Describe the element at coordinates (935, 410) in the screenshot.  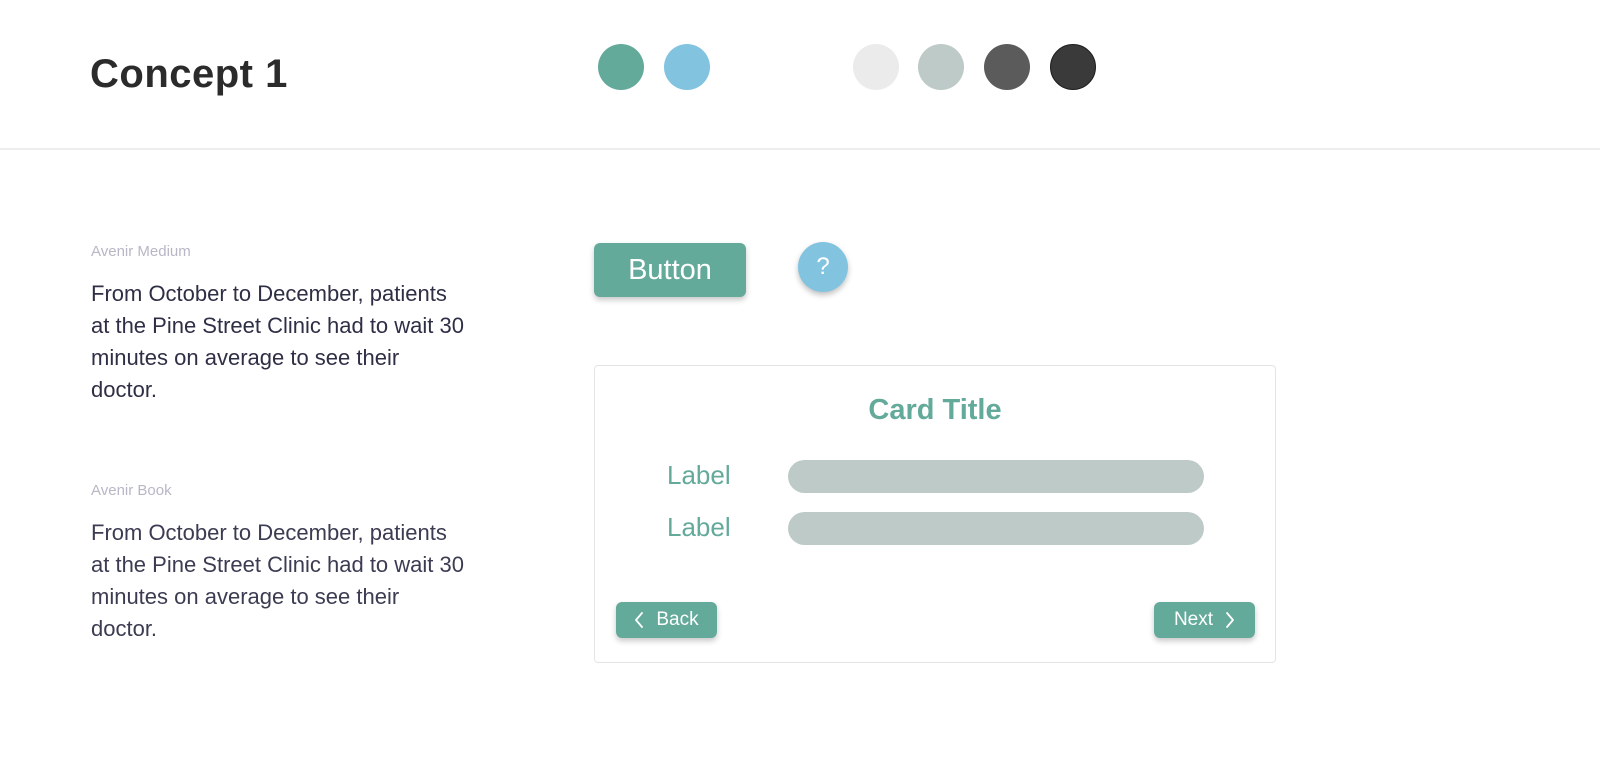
I see `card-title: Card Title` at that location.